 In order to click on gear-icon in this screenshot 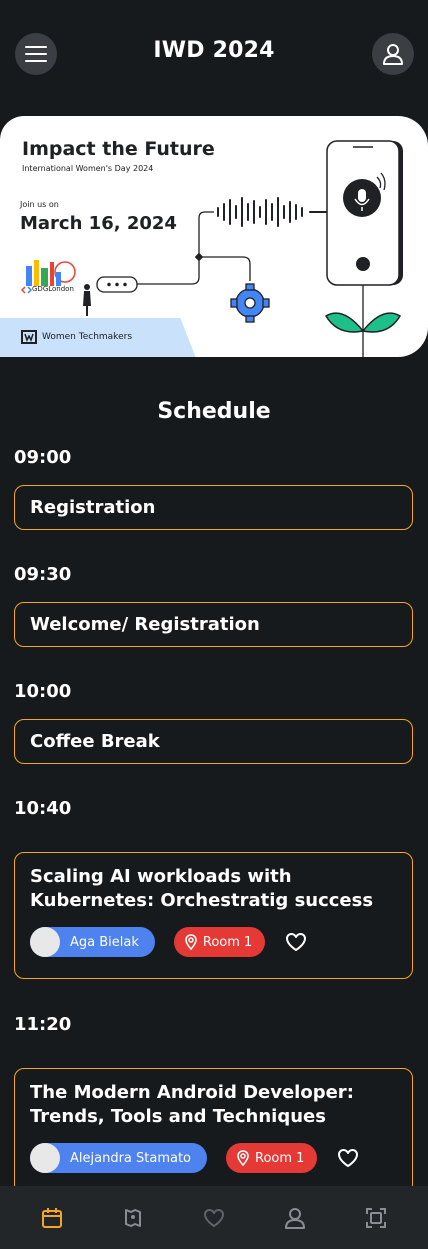, I will do `click(250, 303)`.